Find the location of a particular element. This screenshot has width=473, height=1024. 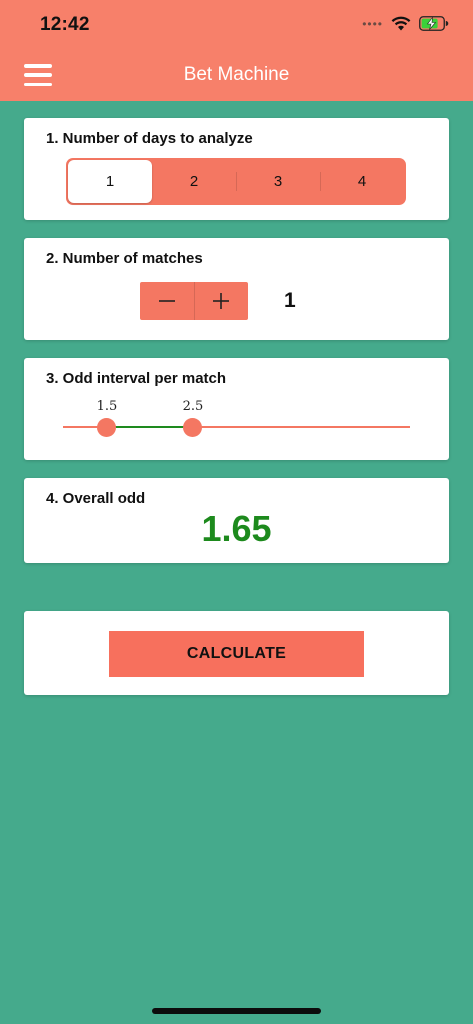

status-icons: •••• is located at coordinates (405, 23).